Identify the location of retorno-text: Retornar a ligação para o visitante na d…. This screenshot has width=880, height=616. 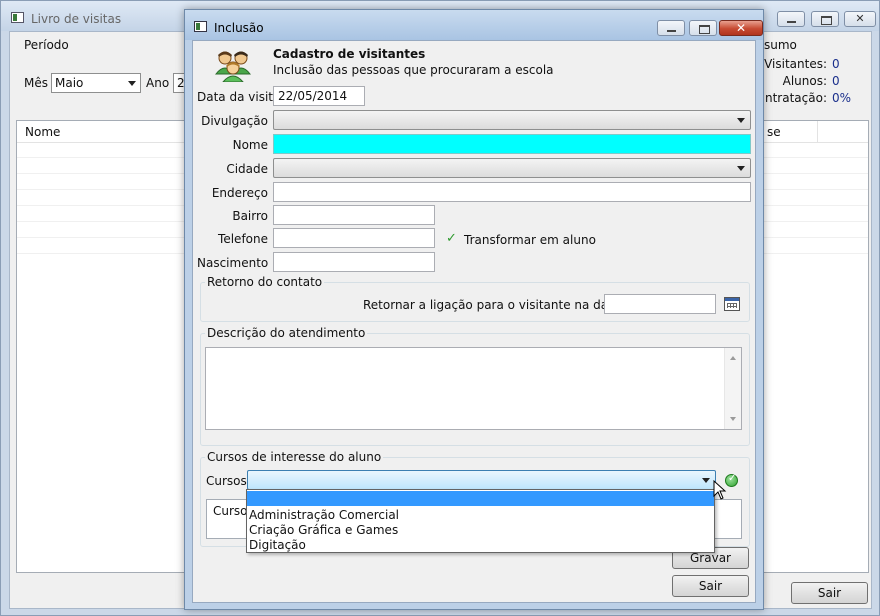
(501, 305).